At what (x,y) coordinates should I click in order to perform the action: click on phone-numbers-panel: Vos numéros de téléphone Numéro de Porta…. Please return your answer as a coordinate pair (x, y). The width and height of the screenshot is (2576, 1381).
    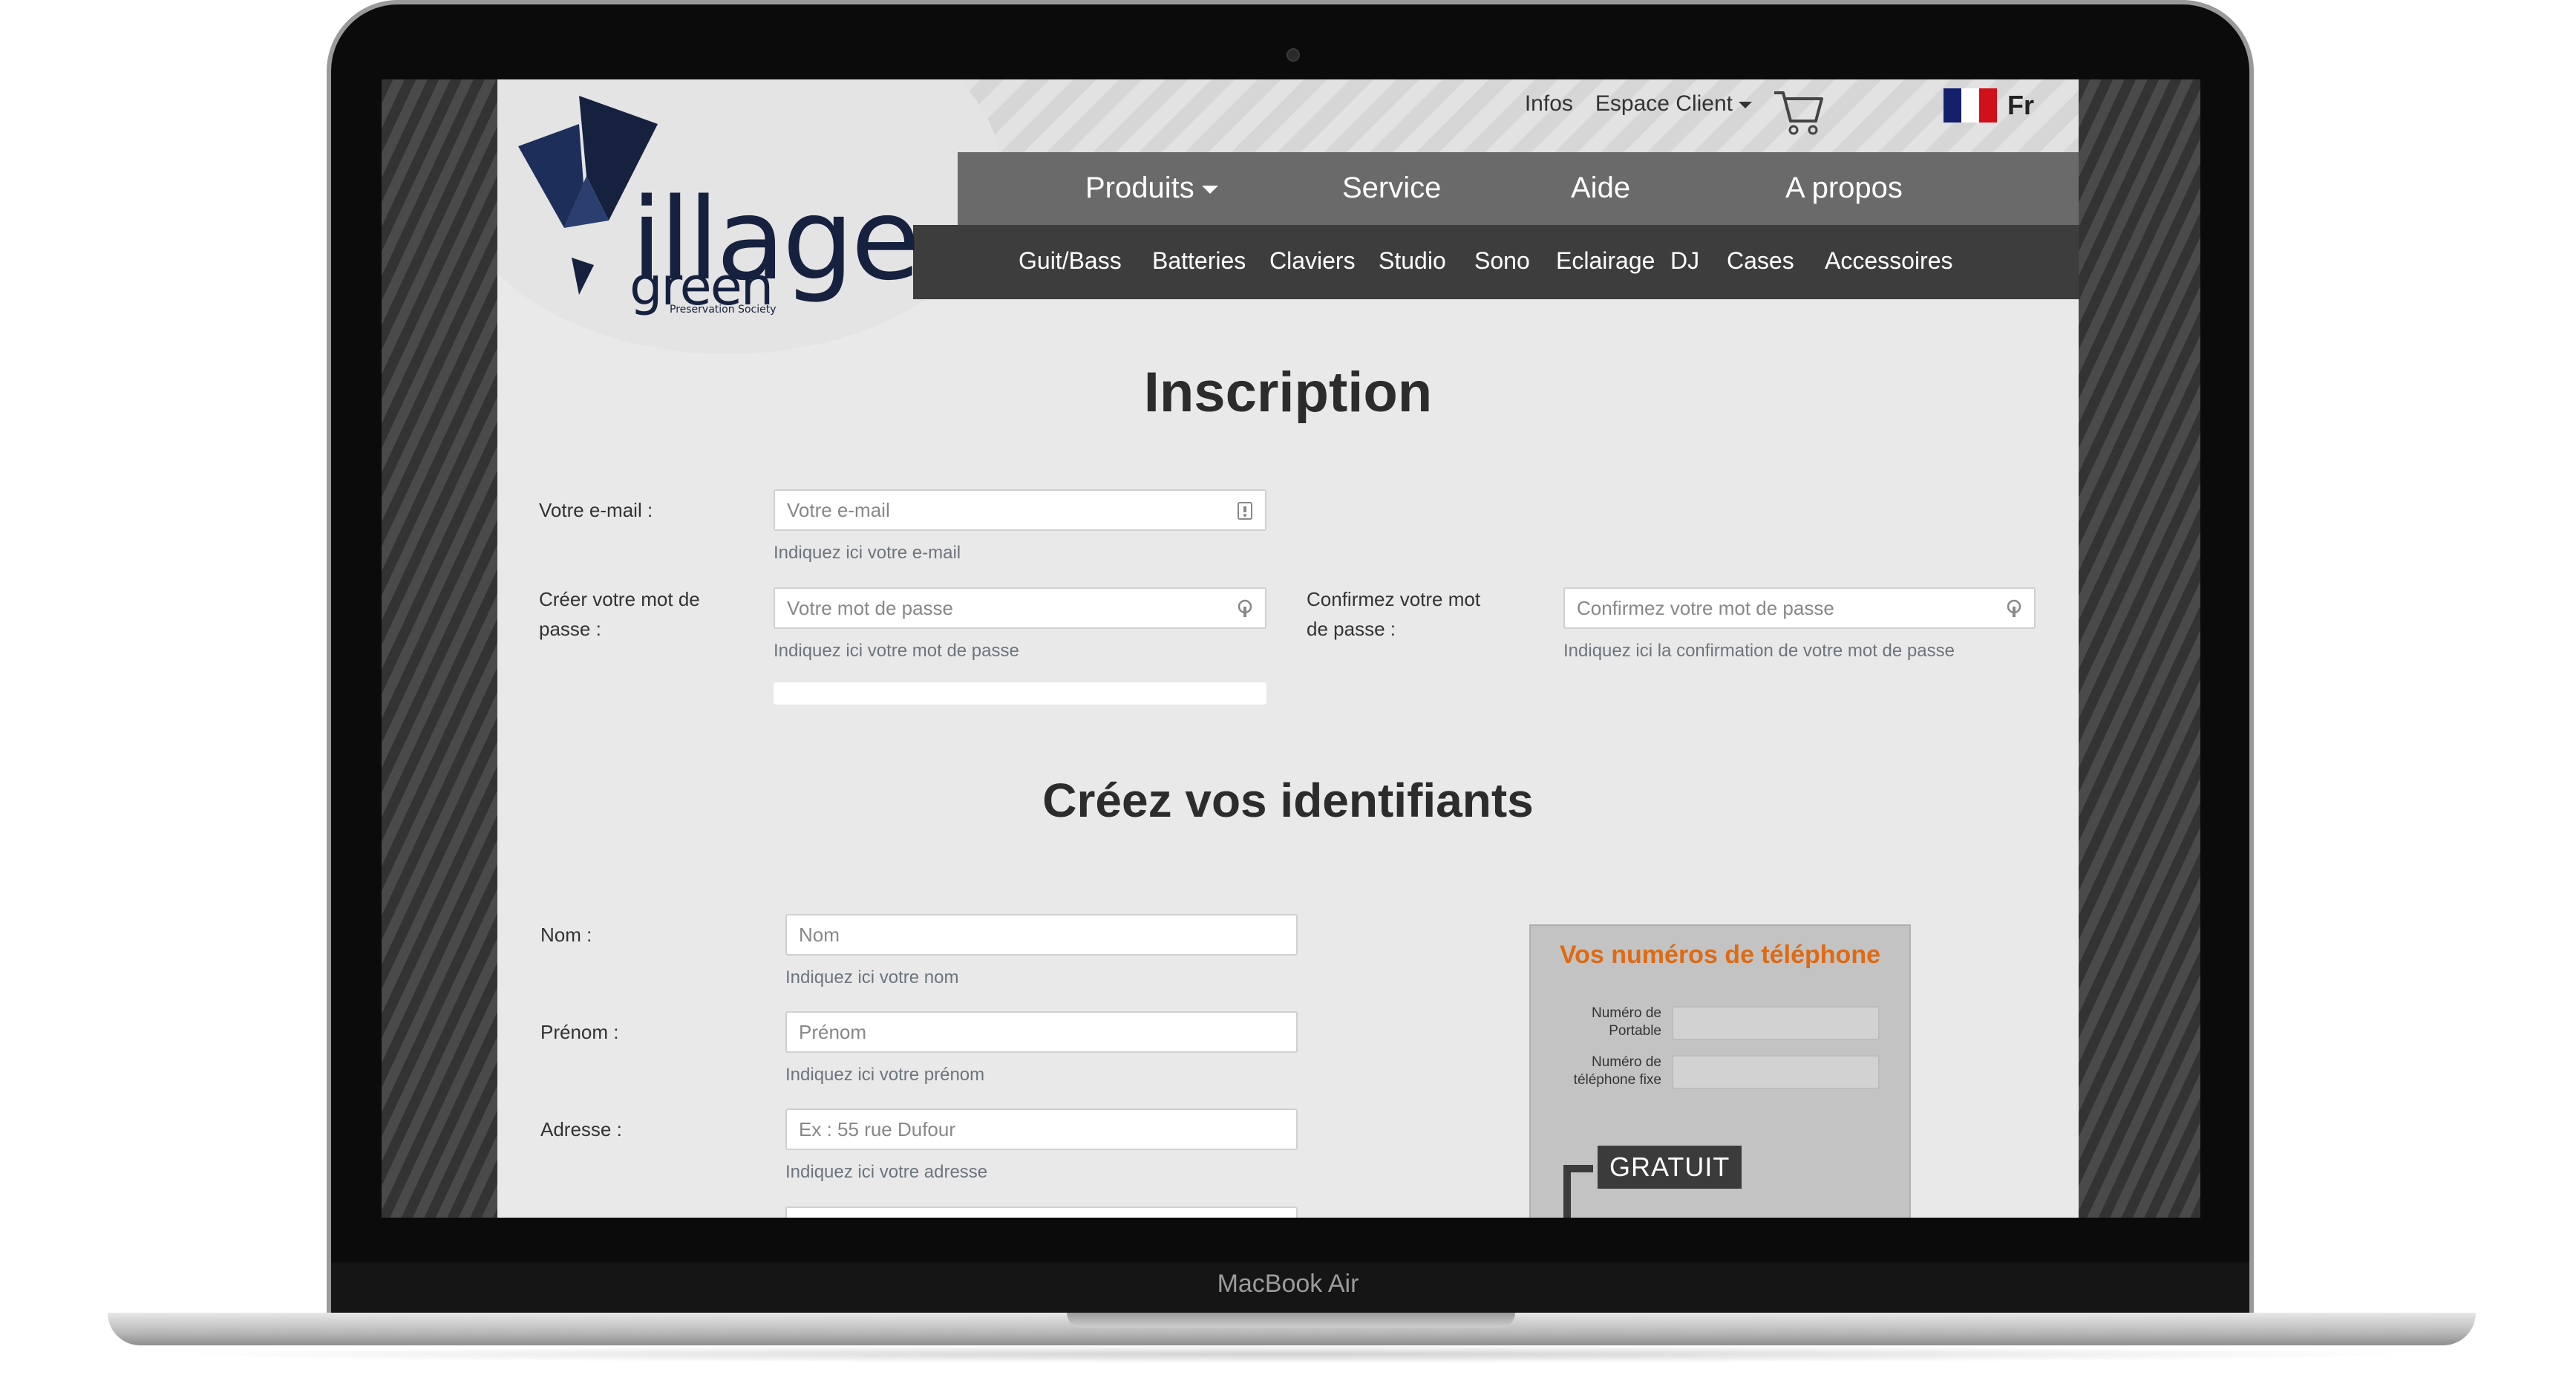
    Looking at the image, I should click on (1720, 1071).